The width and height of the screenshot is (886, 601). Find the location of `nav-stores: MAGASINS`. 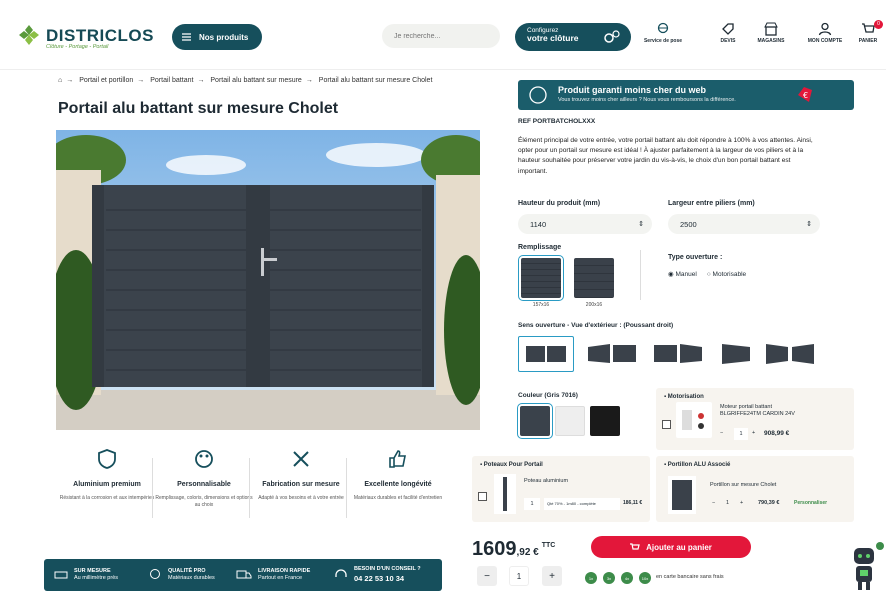

nav-stores: MAGASINS is located at coordinates (771, 33).